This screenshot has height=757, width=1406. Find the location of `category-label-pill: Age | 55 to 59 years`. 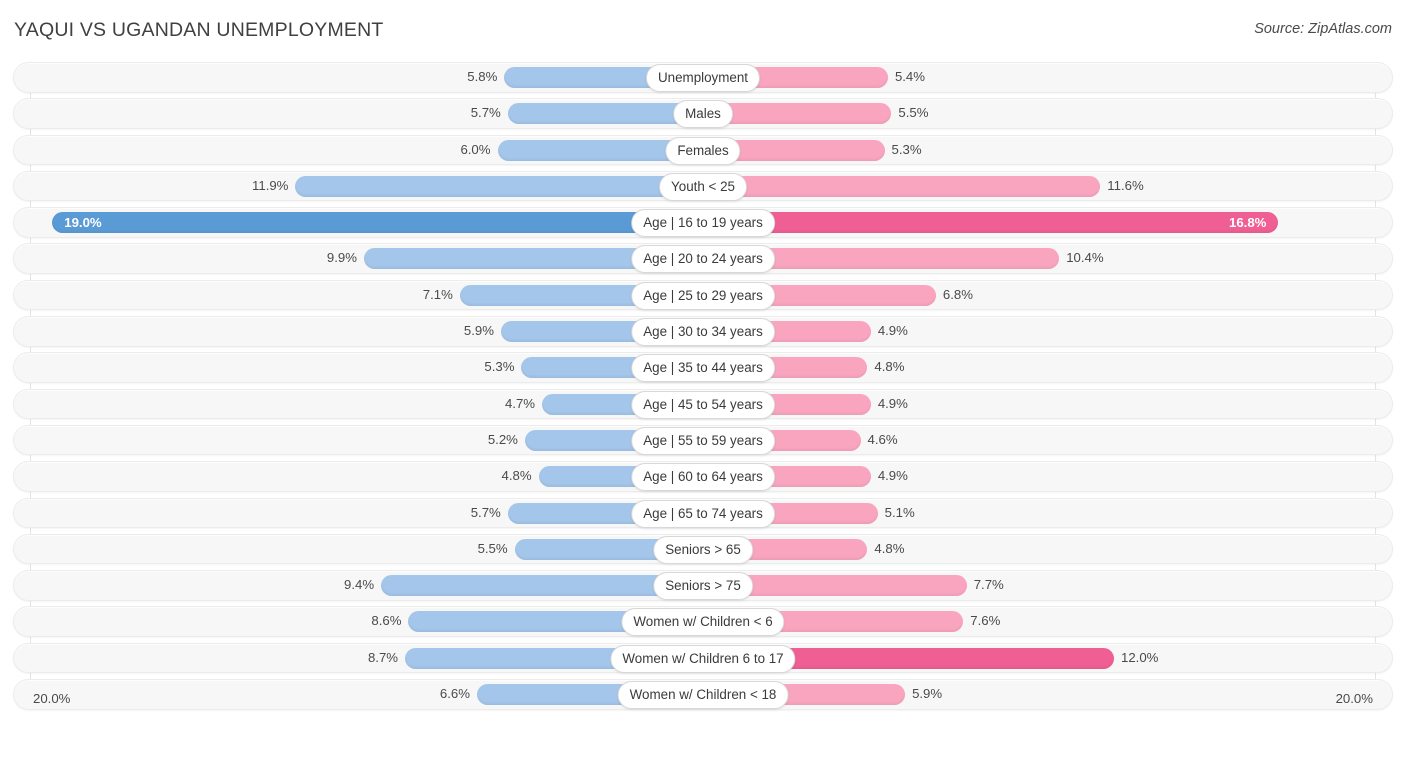

category-label-pill: Age | 55 to 59 years is located at coordinates (703, 440).